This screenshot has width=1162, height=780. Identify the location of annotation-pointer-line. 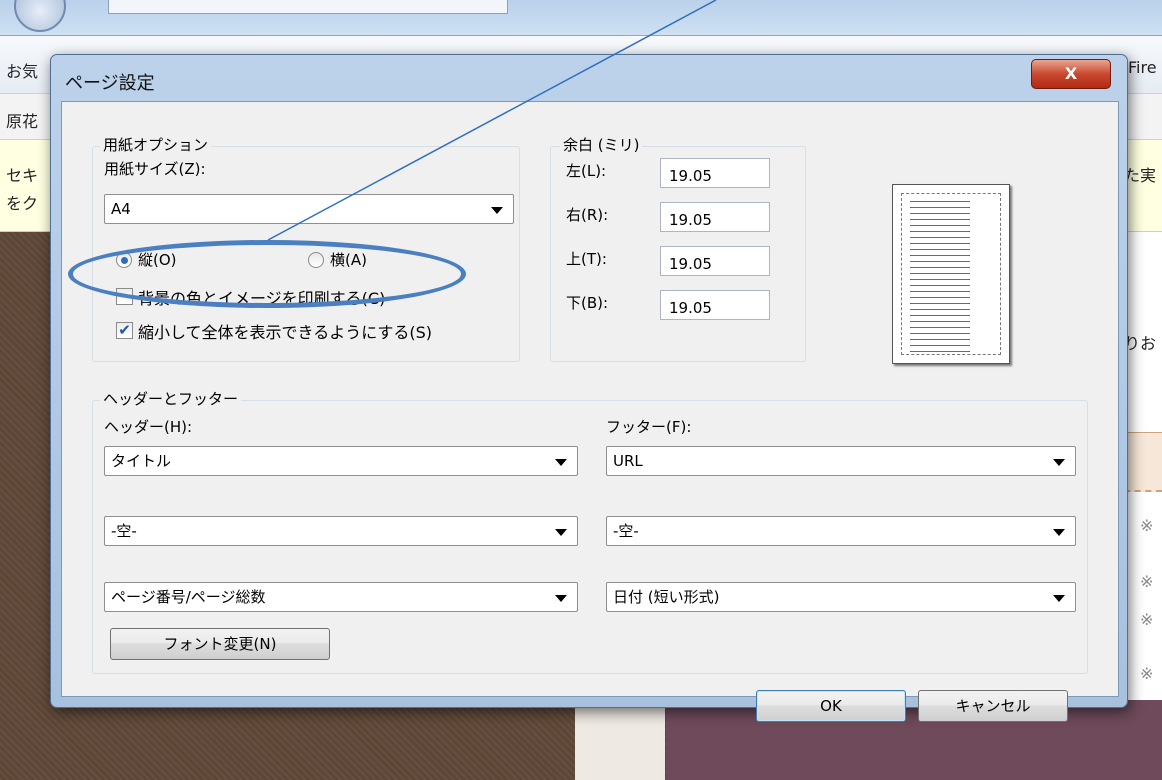
(492, 120).